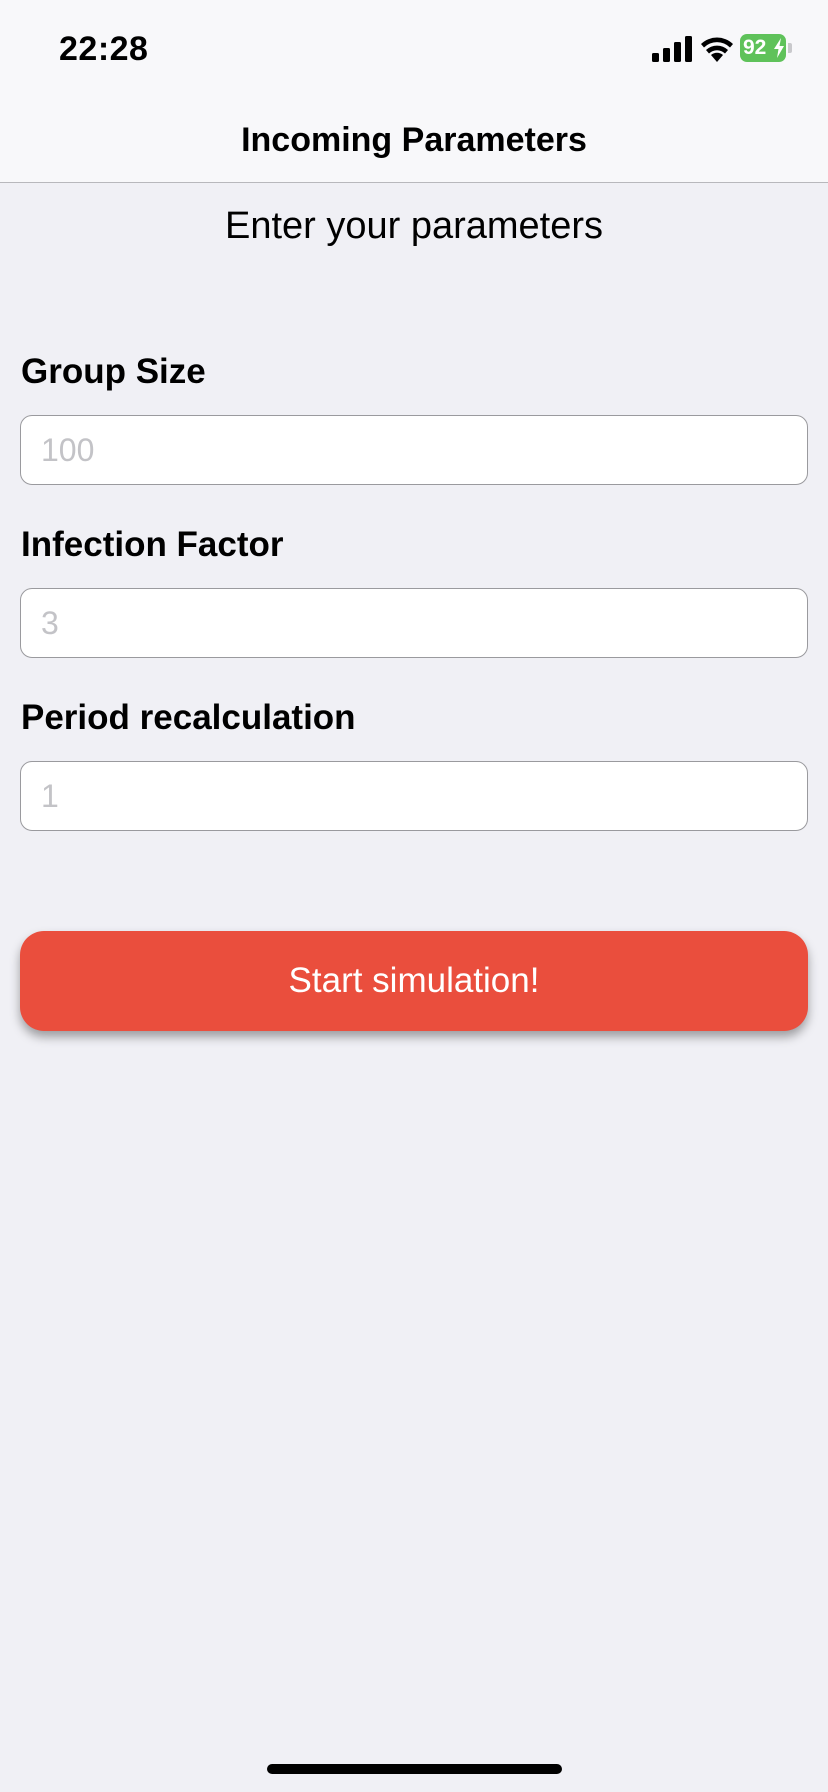 Image resolution: width=828 pixels, height=1792 pixels. I want to click on charging-bolt-icon, so click(779, 48).